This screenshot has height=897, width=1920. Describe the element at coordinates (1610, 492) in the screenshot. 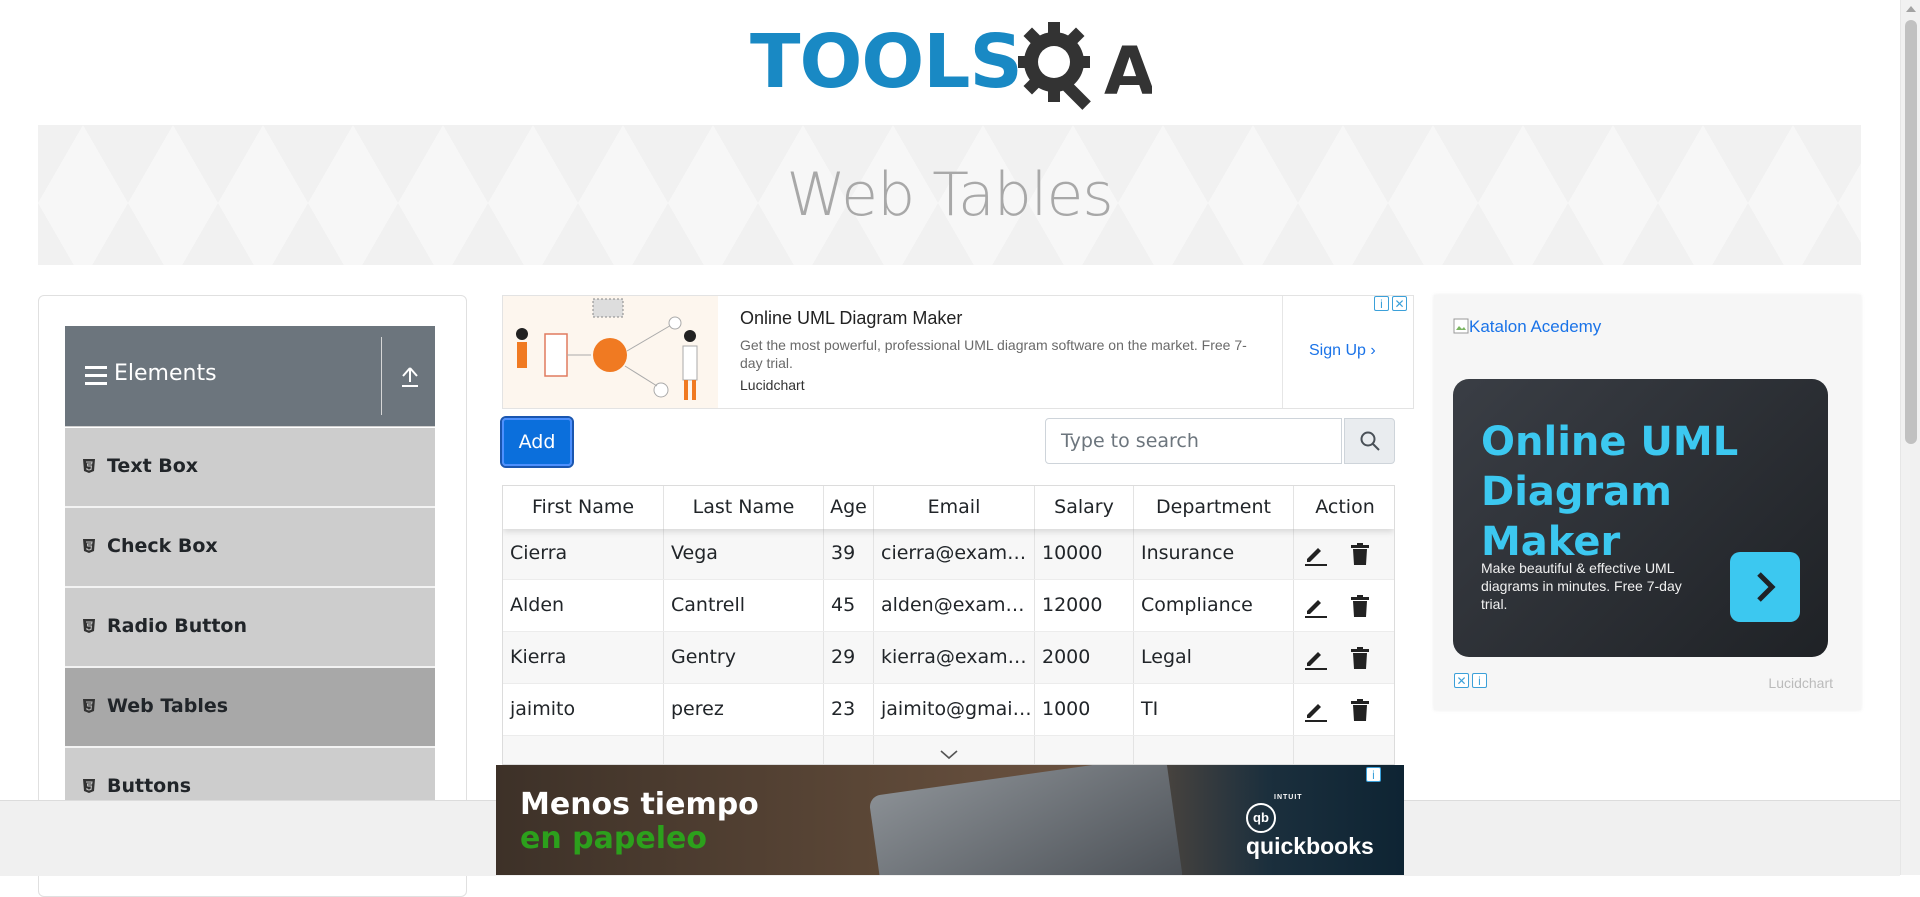

I see `ad-card-title: Online UML Diagram Maker` at that location.